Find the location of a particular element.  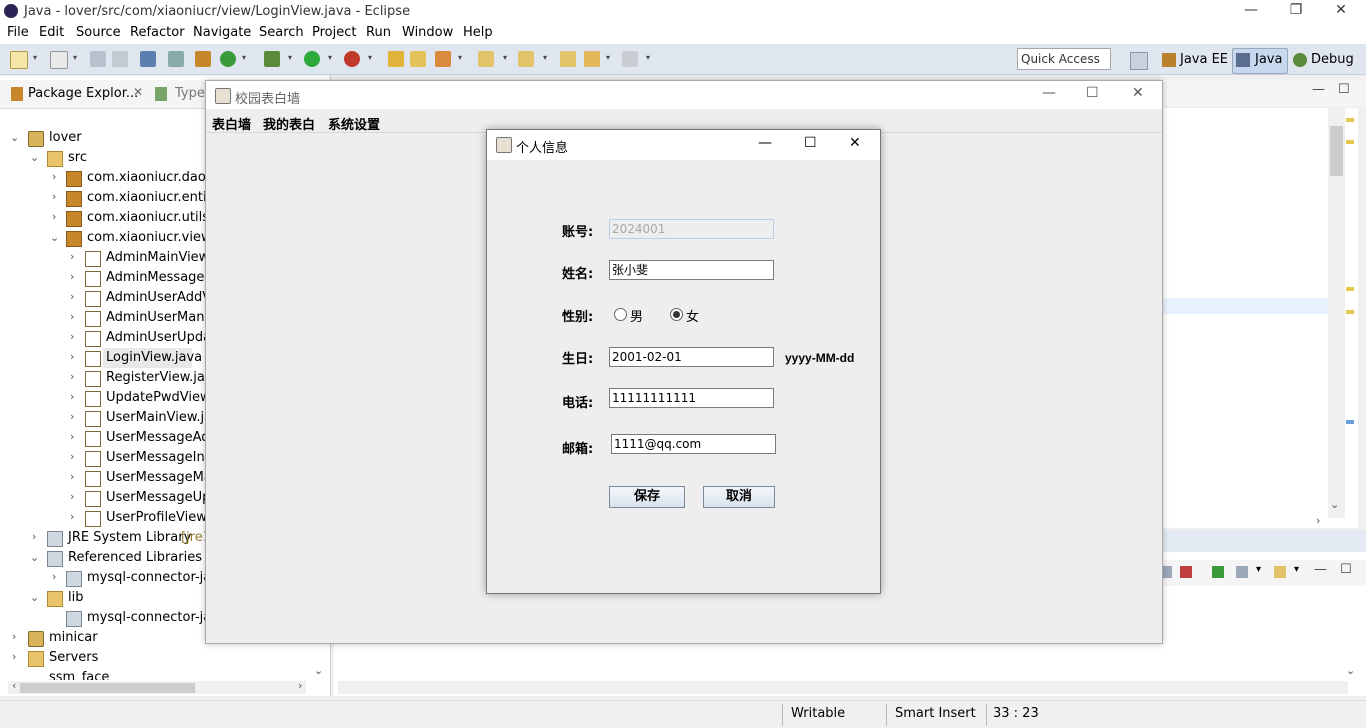

tree-expand-jre: › is located at coordinates (34, 536).